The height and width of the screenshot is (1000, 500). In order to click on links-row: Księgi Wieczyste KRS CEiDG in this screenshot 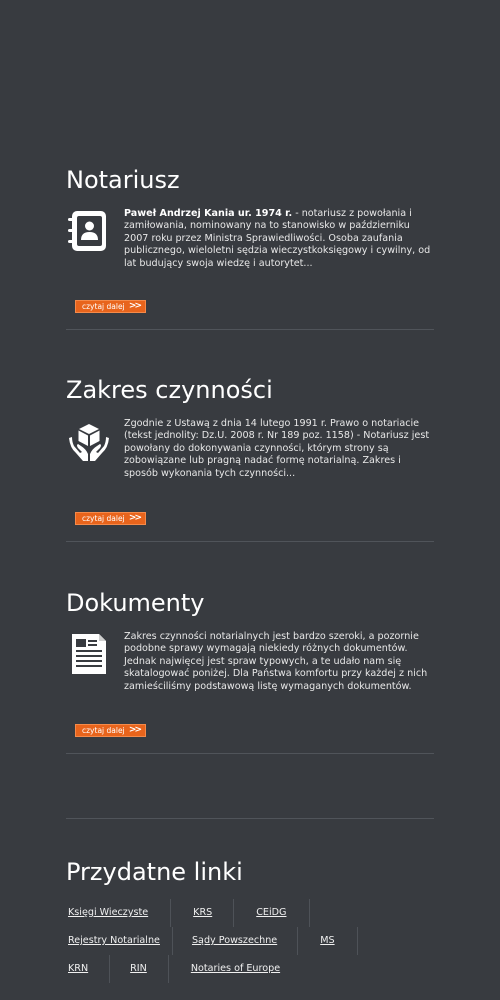, I will do `click(188, 913)`.